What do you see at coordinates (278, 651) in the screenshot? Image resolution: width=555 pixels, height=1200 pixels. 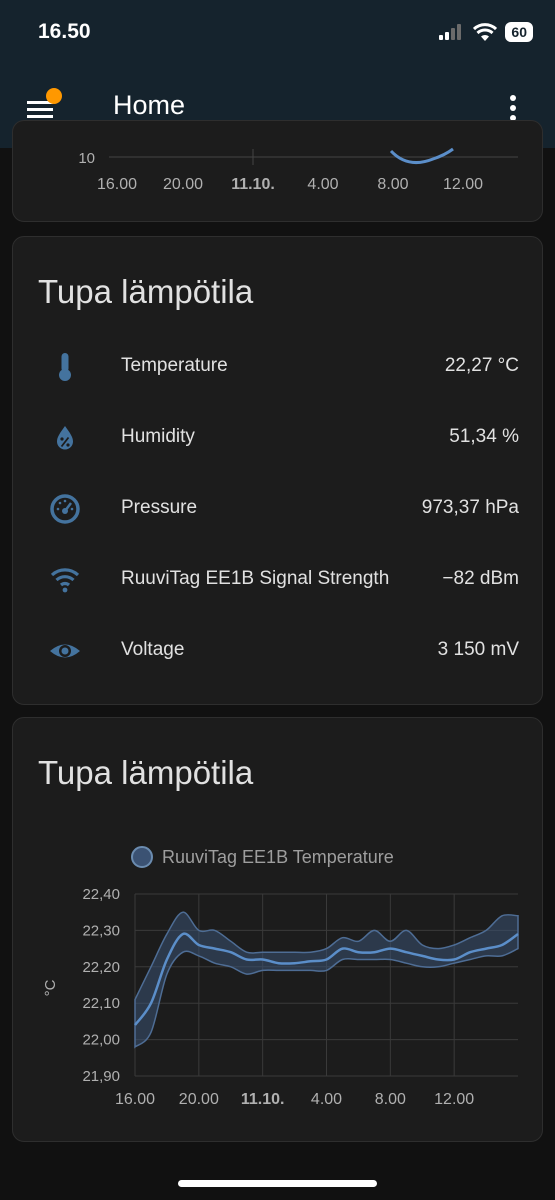 I see `entity-row-voltage: Voltage 3 150 mV` at bounding box center [278, 651].